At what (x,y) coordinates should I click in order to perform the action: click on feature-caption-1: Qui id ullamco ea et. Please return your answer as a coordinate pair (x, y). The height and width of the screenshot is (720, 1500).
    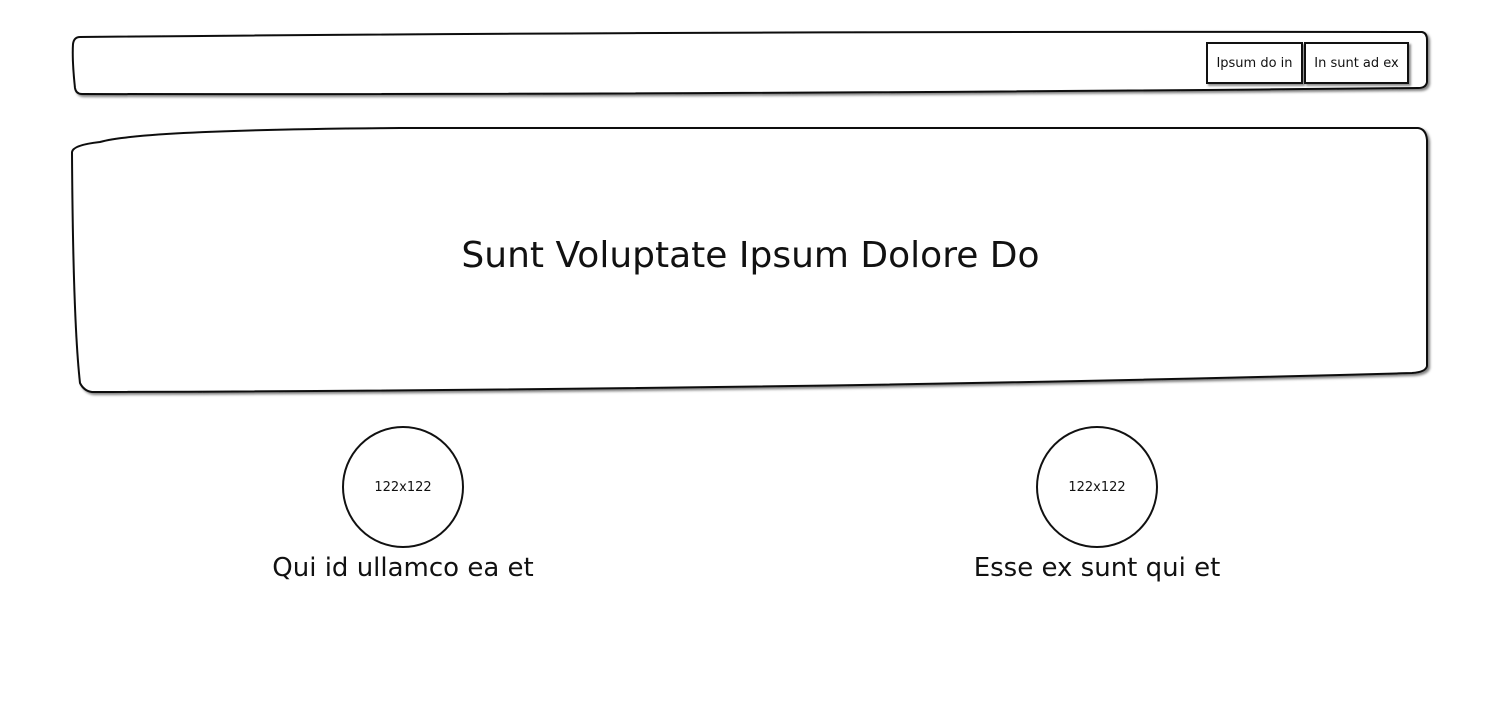
    Looking at the image, I should click on (403, 568).